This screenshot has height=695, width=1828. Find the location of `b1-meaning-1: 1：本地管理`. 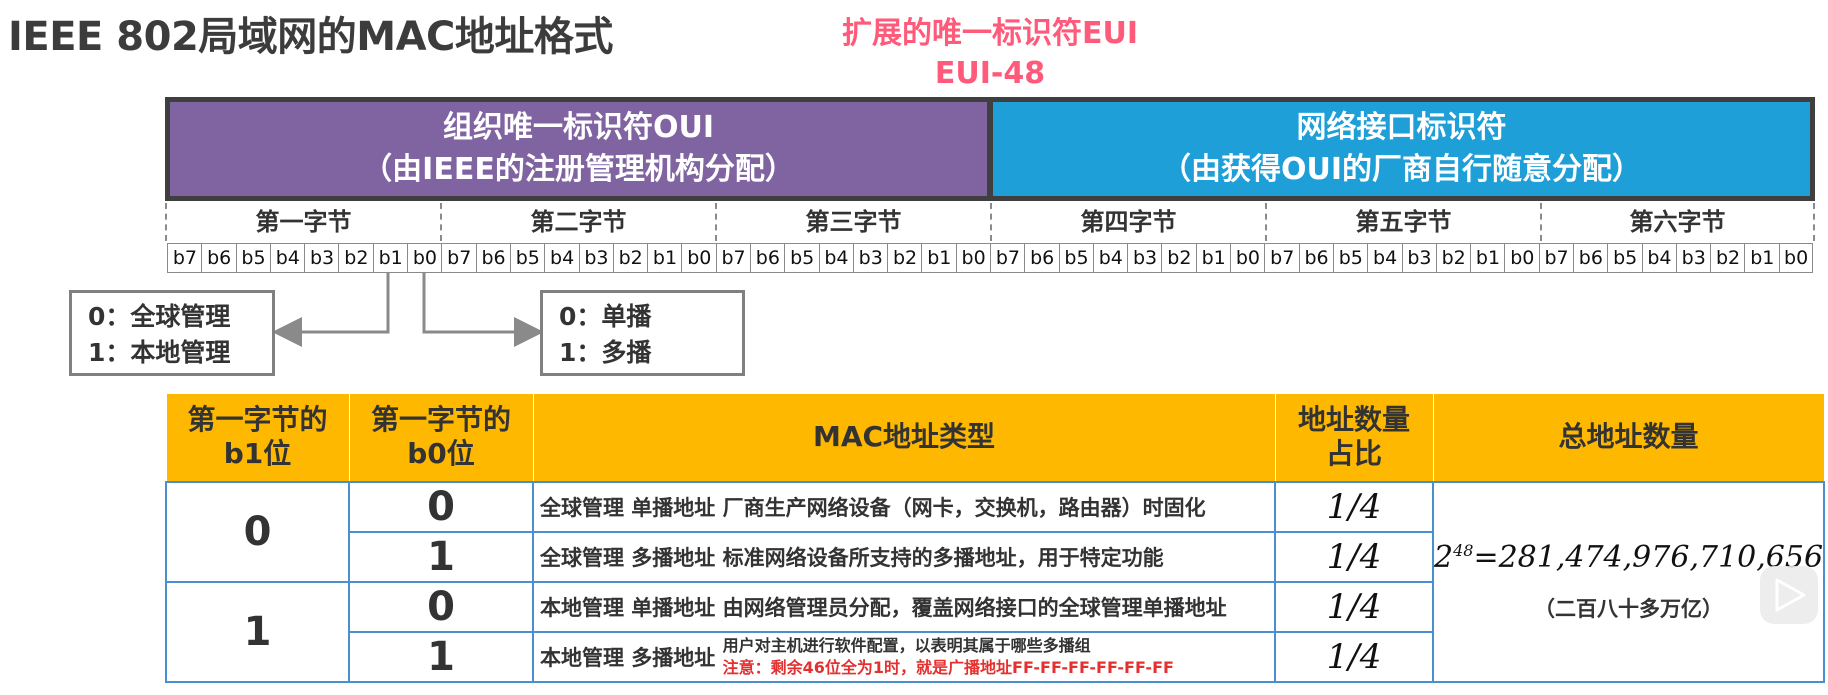

b1-meaning-1: 1：本地管理 is located at coordinates (159, 352).